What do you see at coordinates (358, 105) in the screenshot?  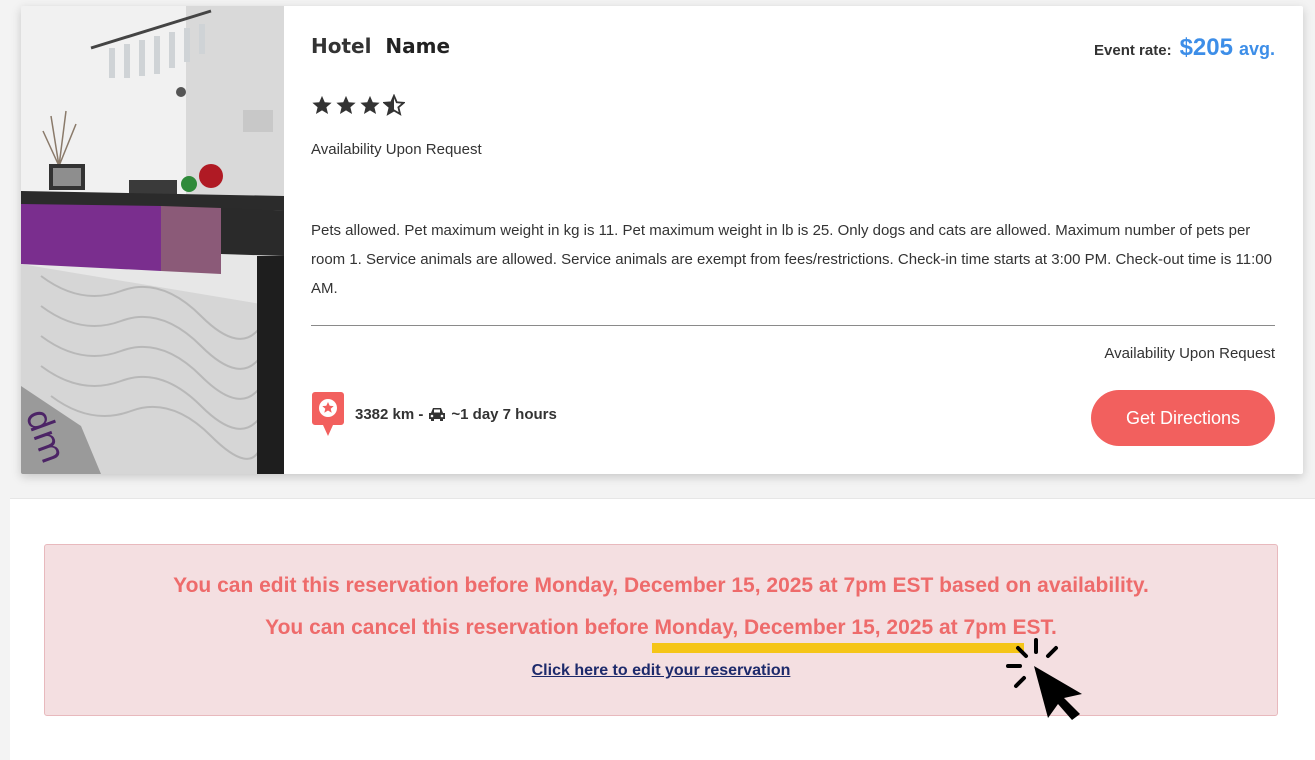 I see `star-rating` at bounding box center [358, 105].